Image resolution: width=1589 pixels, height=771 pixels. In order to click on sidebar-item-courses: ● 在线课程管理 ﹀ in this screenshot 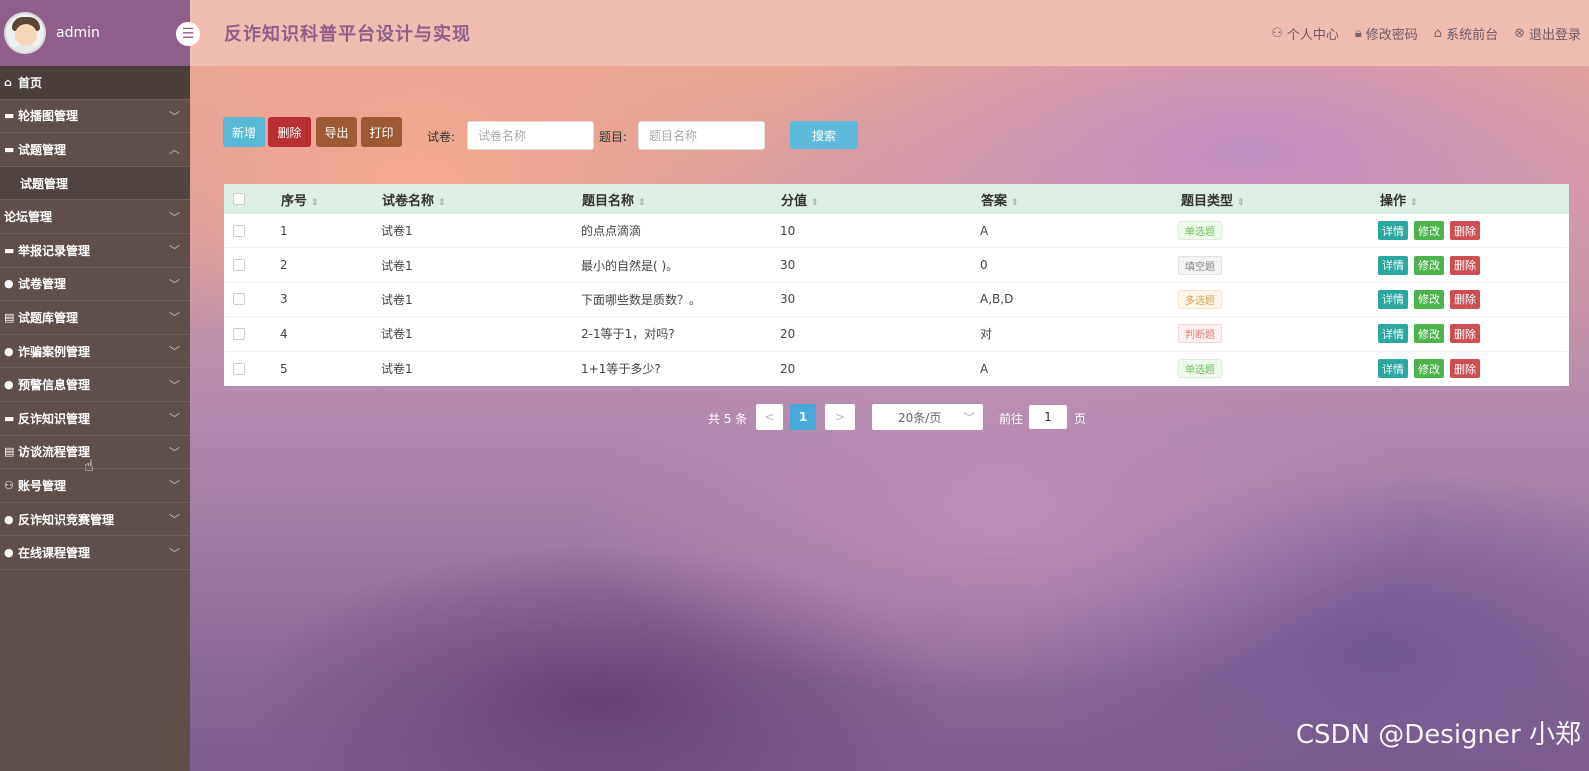, I will do `click(95, 553)`.